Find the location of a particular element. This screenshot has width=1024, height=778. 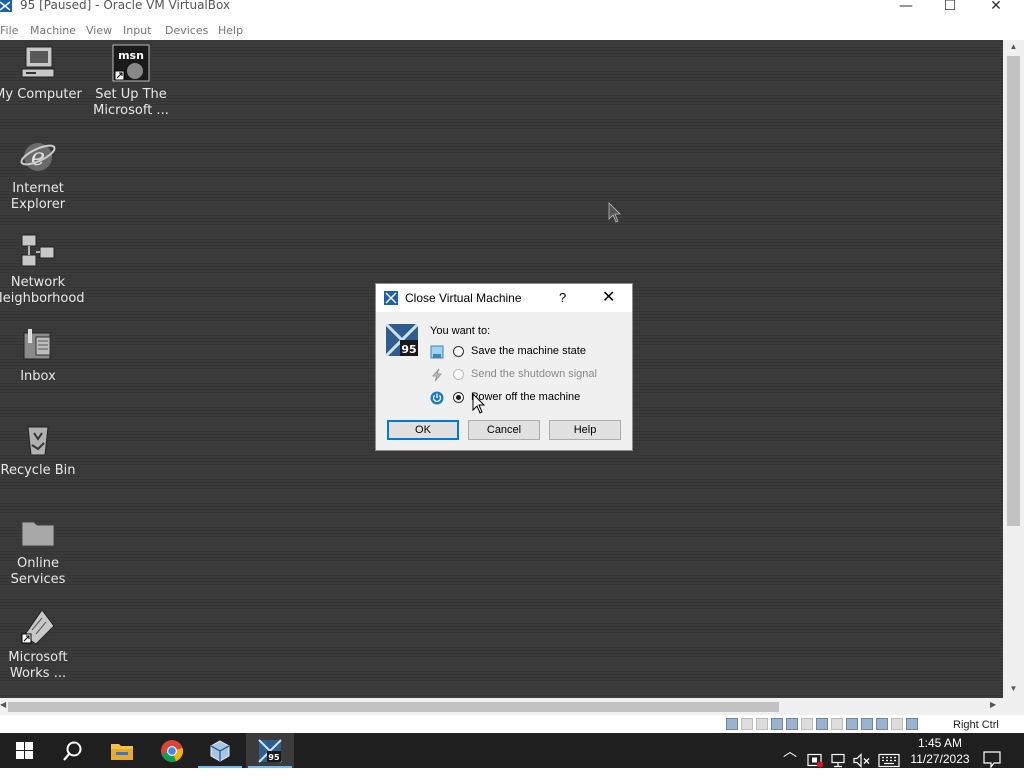

save-state-icon is located at coordinates (437, 352).